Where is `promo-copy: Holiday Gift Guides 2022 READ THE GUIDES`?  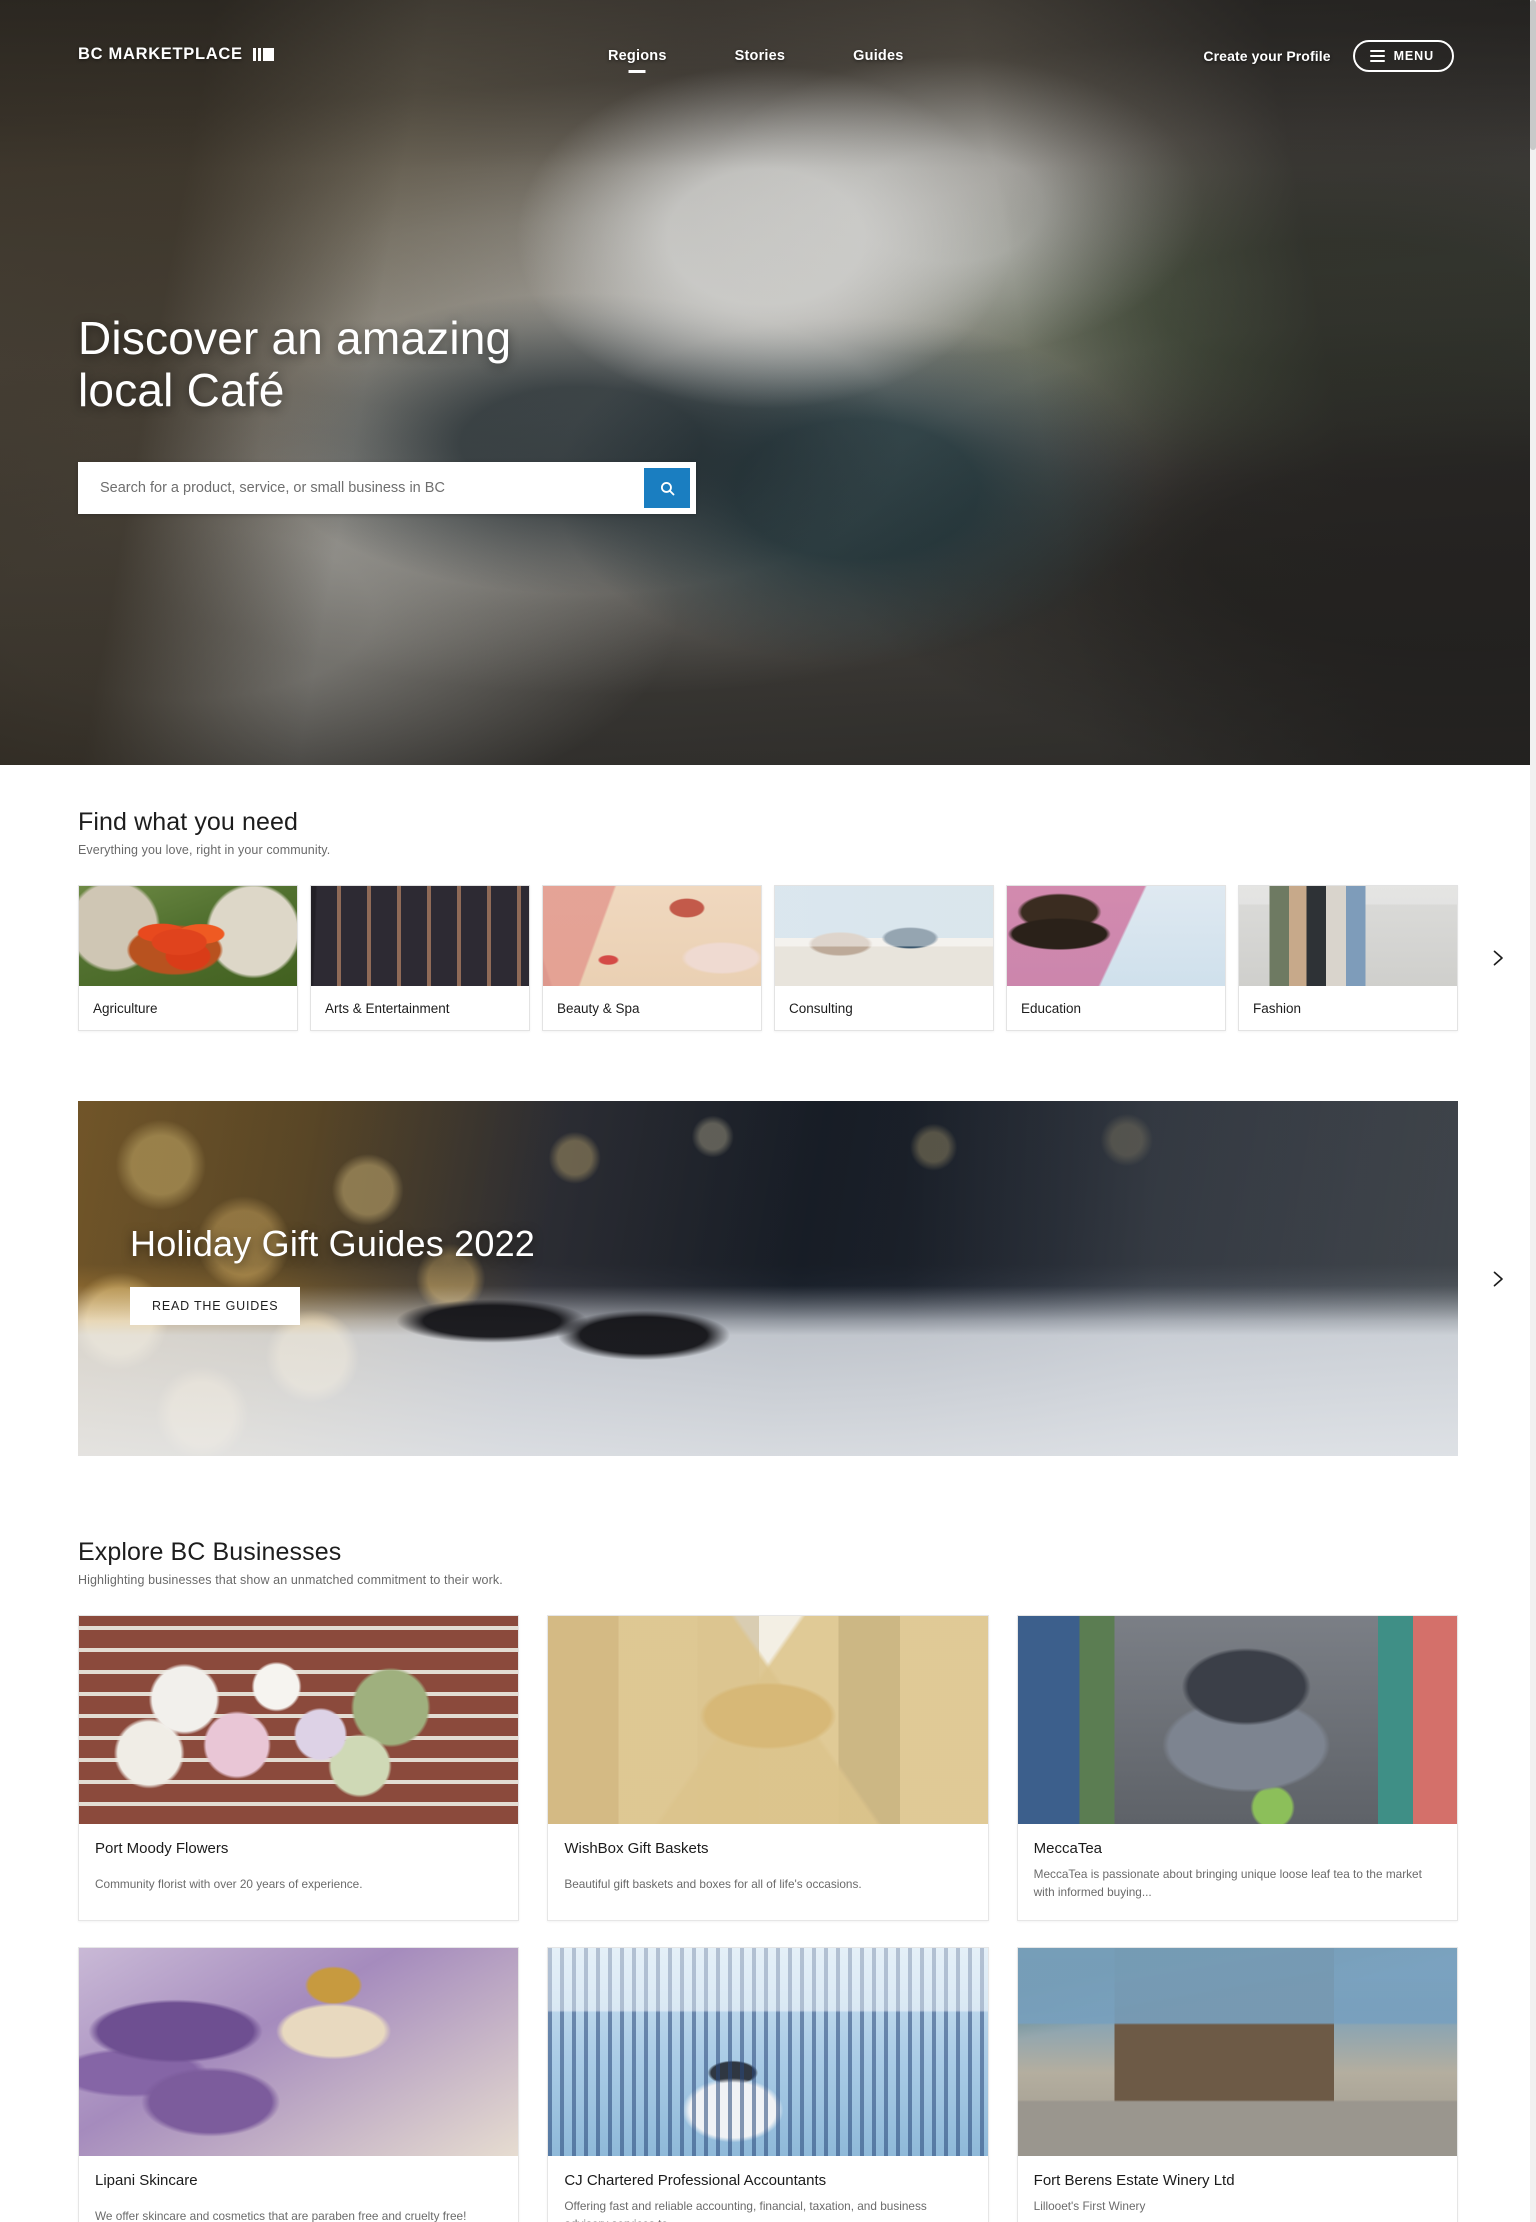
promo-copy: Holiday Gift Guides 2022 READ THE GUIDES is located at coordinates (332, 1274).